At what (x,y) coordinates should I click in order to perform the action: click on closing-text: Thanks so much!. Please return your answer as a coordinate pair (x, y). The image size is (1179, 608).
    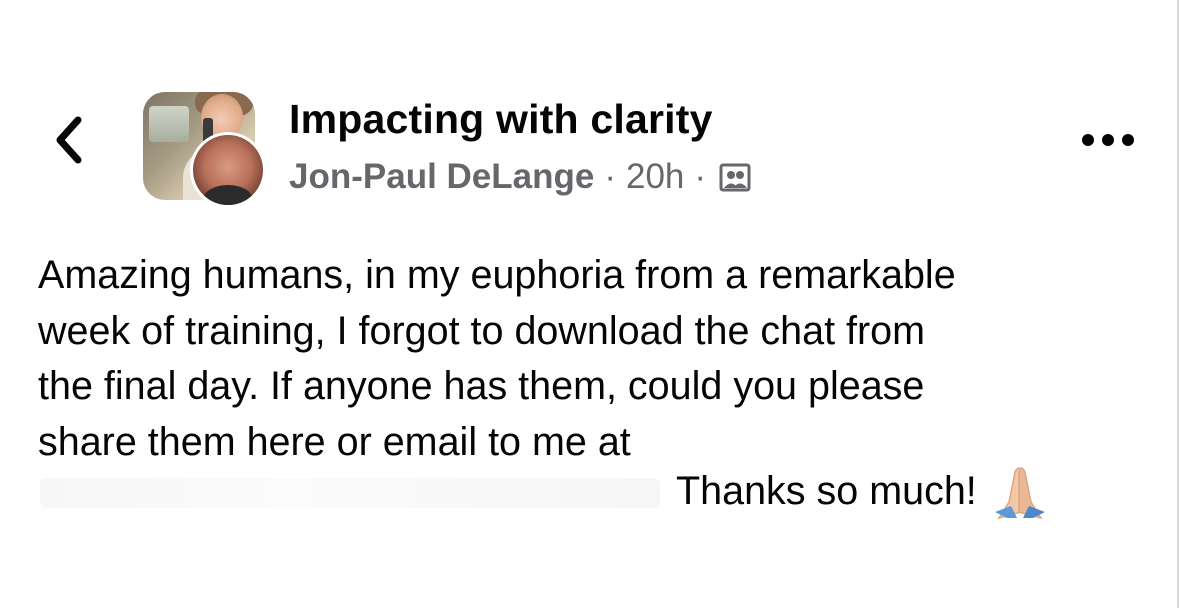
    Looking at the image, I should click on (826, 490).